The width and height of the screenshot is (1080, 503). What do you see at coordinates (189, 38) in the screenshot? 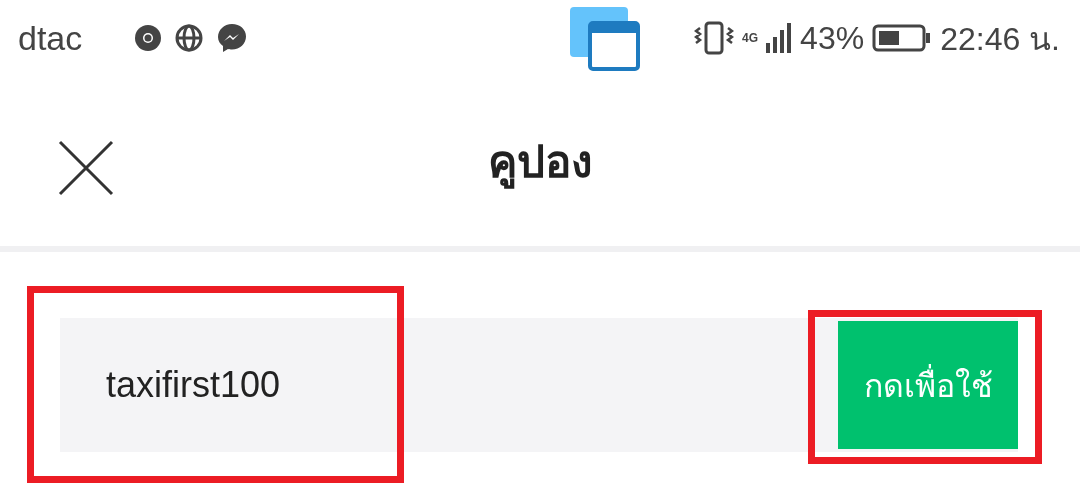
I see `globe-icon` at bounding box center [189, 38].